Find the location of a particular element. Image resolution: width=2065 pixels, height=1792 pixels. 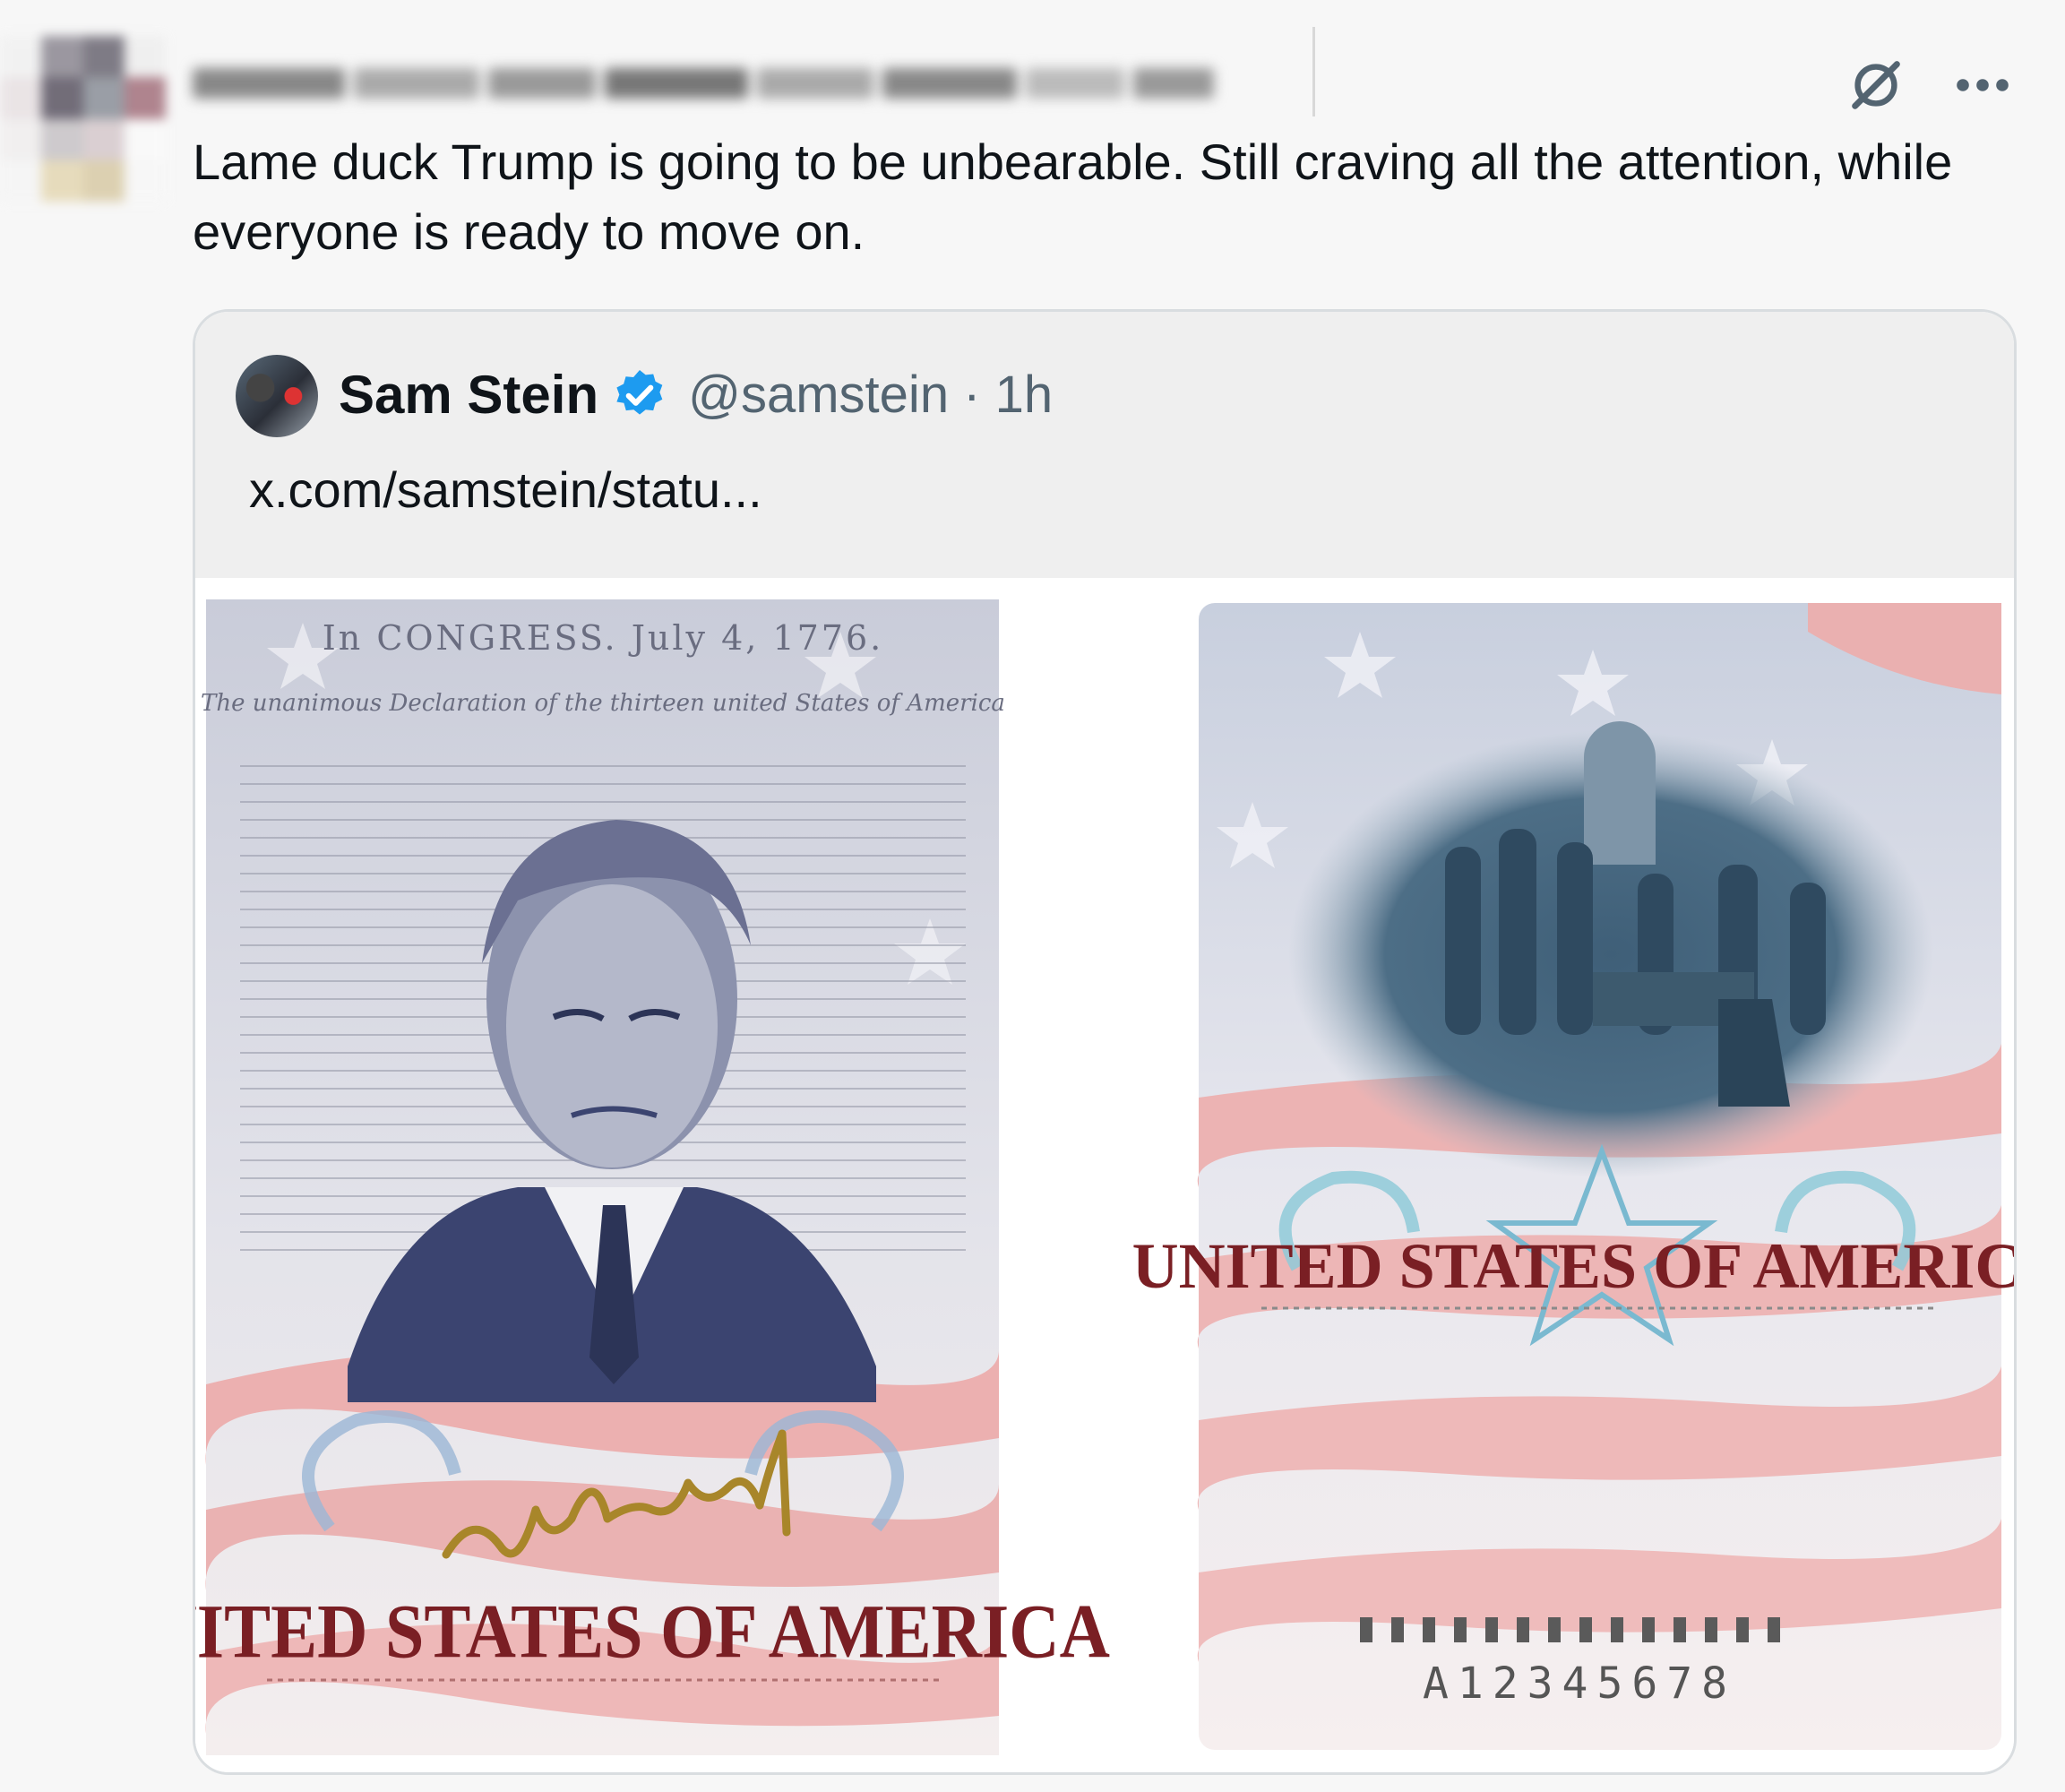

quoted-author-name: Sam Stein is located at coordinates (469, 395).